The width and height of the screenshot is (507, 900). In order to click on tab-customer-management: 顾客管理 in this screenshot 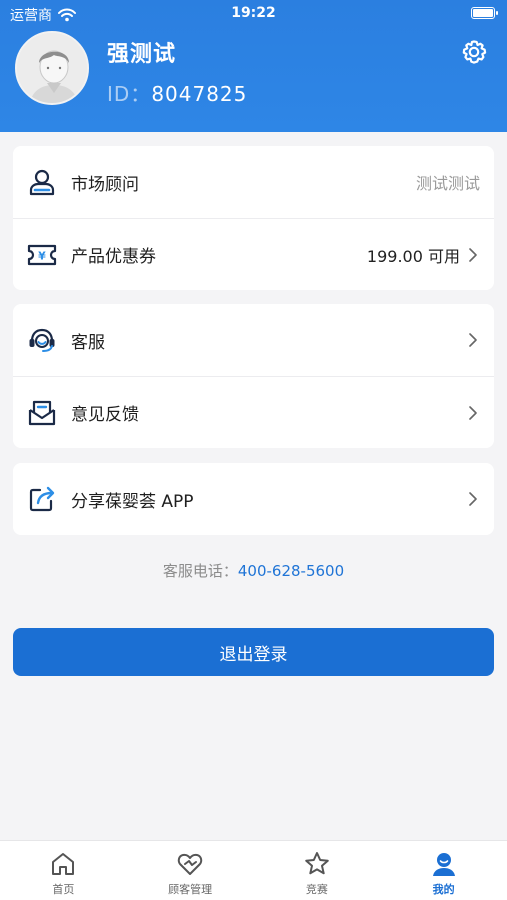, I will do `click(190, 870)`.